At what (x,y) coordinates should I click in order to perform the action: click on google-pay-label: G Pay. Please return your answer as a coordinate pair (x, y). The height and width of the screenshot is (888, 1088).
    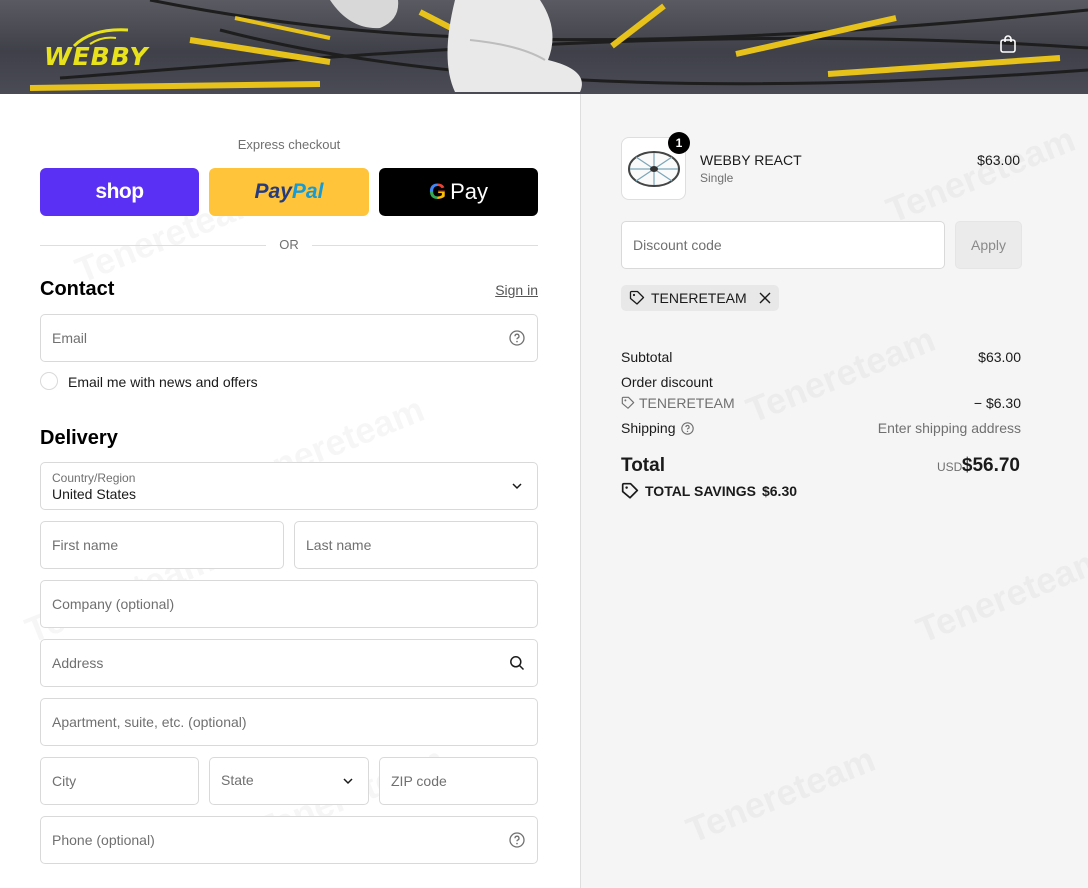
    Looking at the image, I should click on (458, 191).